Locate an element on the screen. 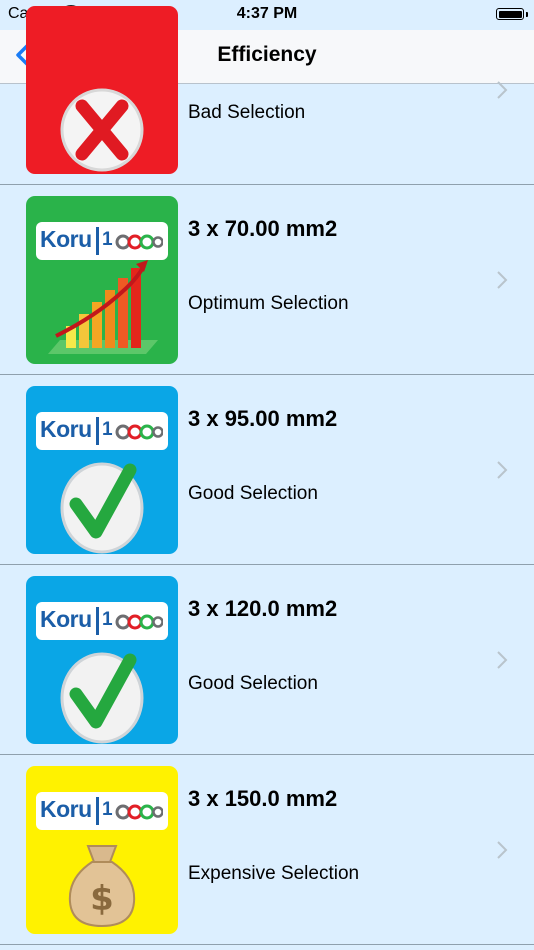 This screenshot has height=950, width=534. expensive-selection-thumbnail: Koru 1 $ is located at coordinates (102, 850).